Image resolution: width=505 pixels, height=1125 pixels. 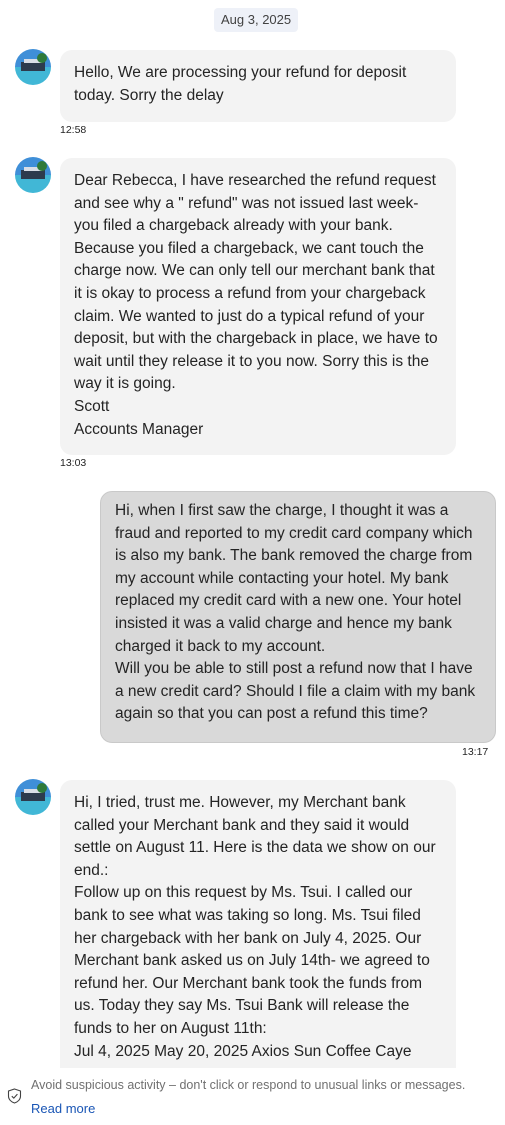 I want to click on message-timestamp: 13:17, so click(x=475, y=752).